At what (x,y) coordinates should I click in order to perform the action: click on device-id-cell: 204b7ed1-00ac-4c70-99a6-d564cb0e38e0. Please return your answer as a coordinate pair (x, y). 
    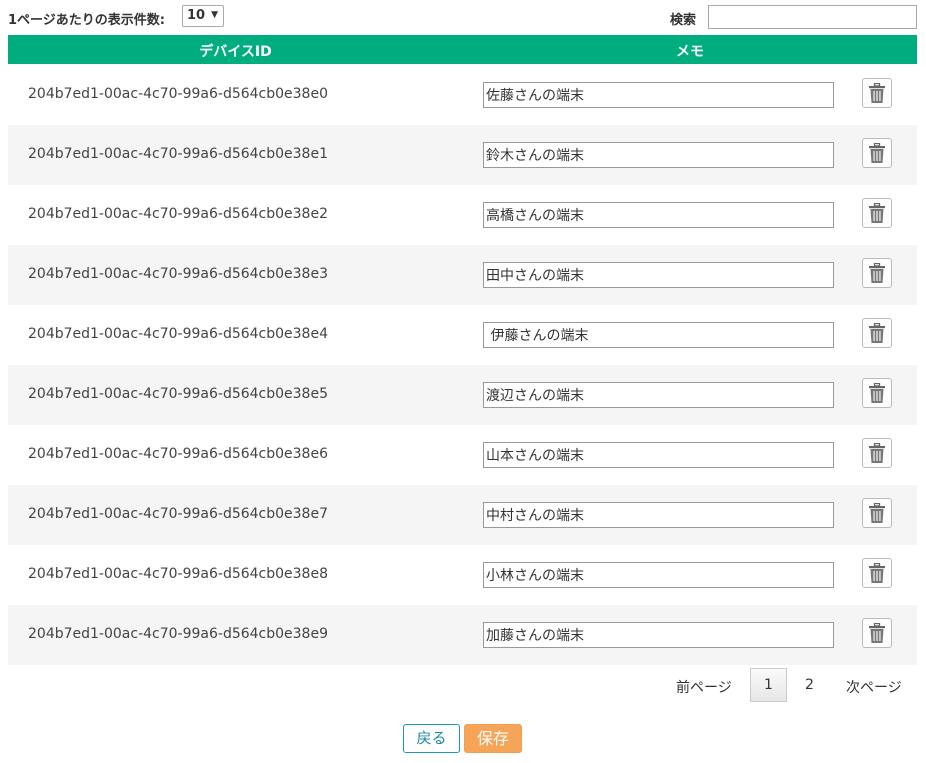
    Looking at the image, I should click on (178, 94).